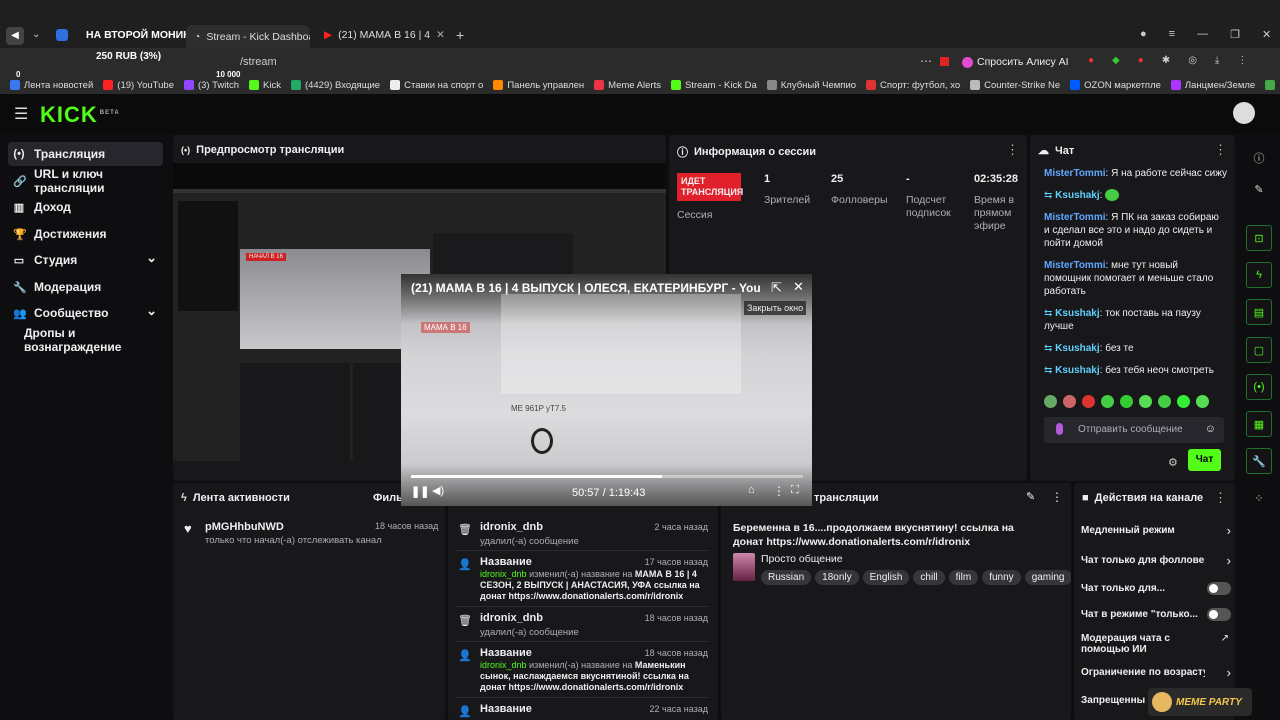 Image resolution: width=1280 pixels, height=720 pixels. I want to click on broadcast-icon: (•), so click(1259, 387).